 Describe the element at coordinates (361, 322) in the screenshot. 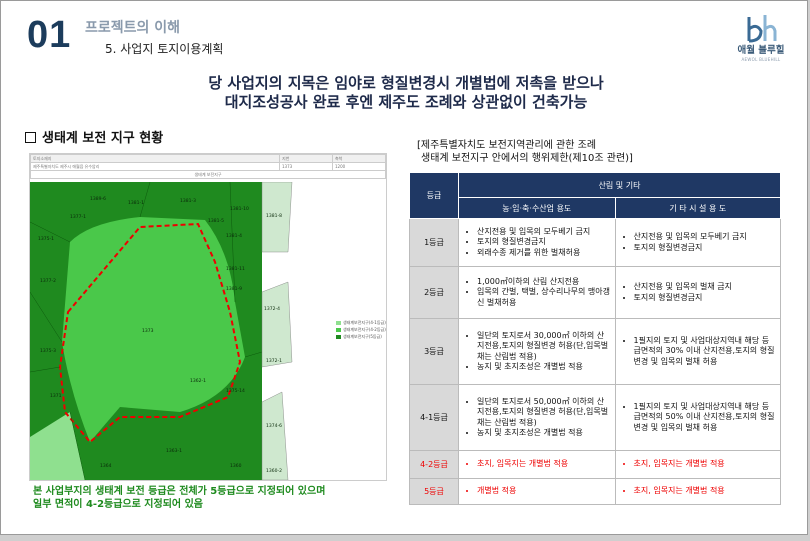

I see `legend-item: 생태계보전지구(4-1등급)` at that location.